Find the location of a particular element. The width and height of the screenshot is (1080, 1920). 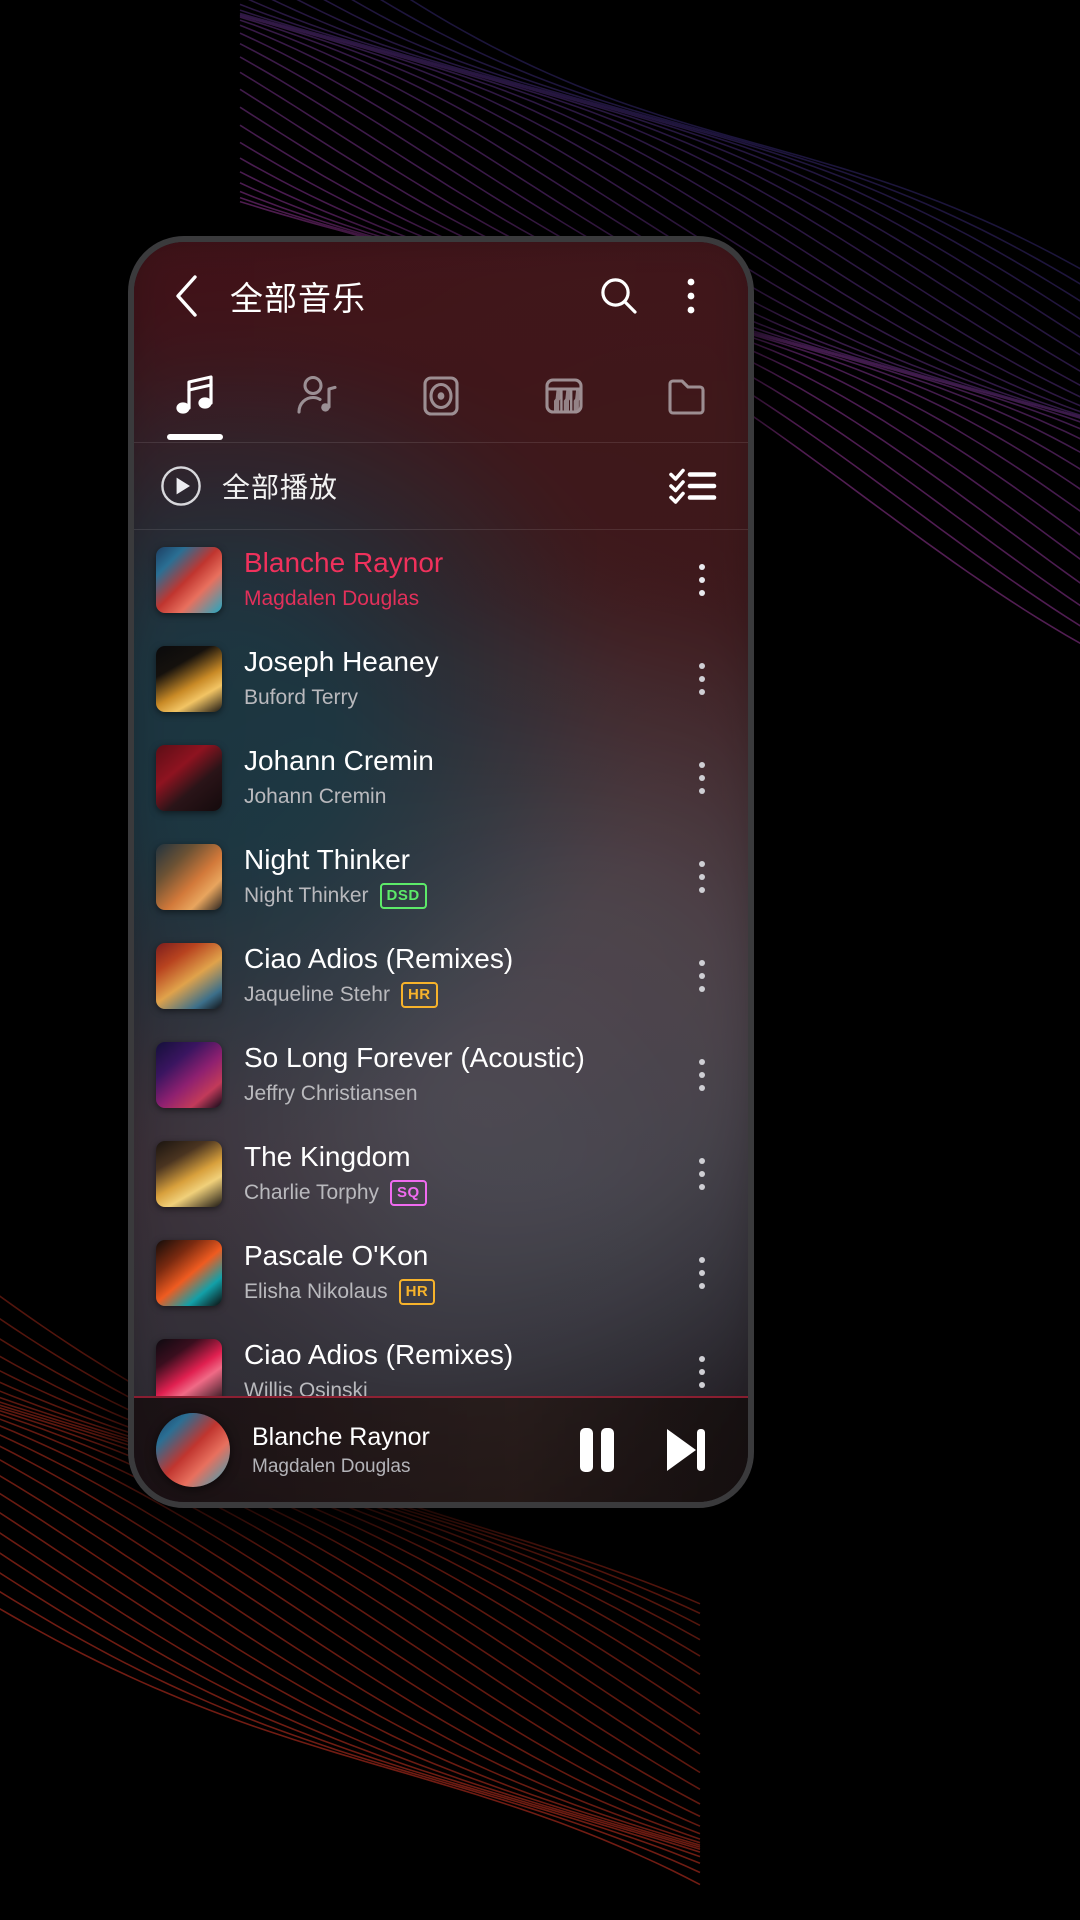

song-artist: Jaqueline Stehr is located at coordinates (317, 995).